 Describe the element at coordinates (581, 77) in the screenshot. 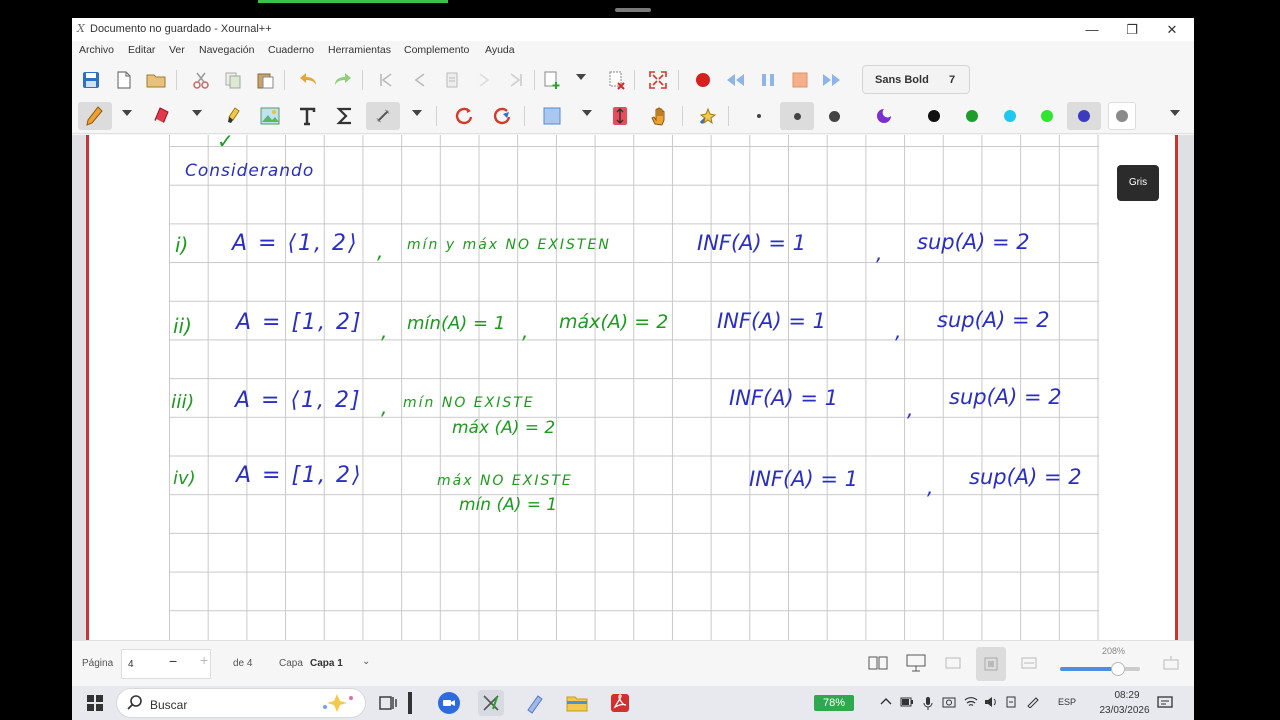

I see `insert-page-dropdown-icon` at that location.